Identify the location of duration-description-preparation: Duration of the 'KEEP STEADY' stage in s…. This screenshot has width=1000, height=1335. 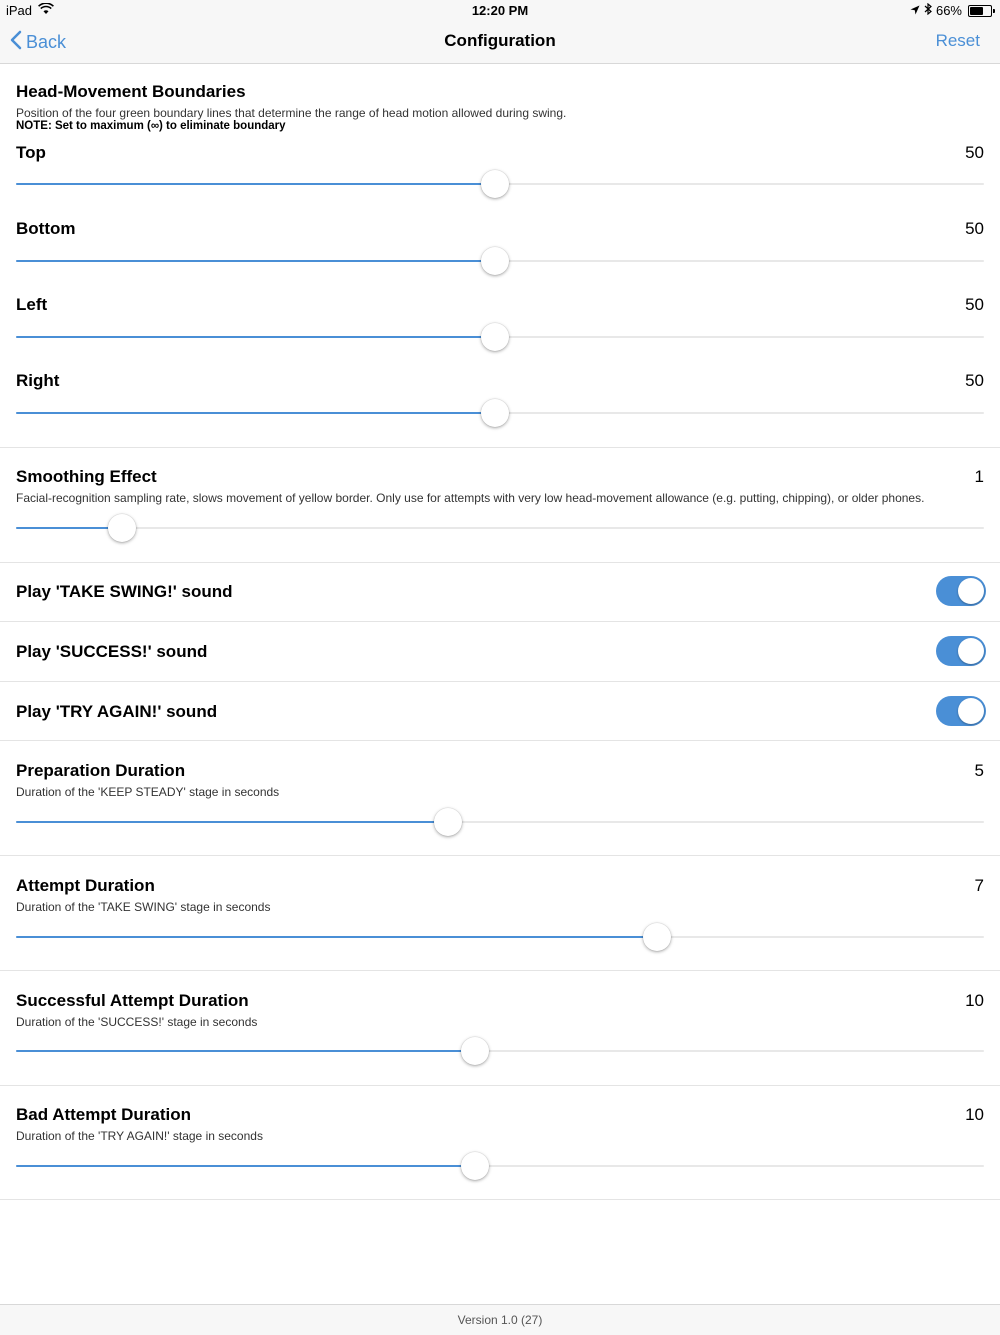
(148, 792).